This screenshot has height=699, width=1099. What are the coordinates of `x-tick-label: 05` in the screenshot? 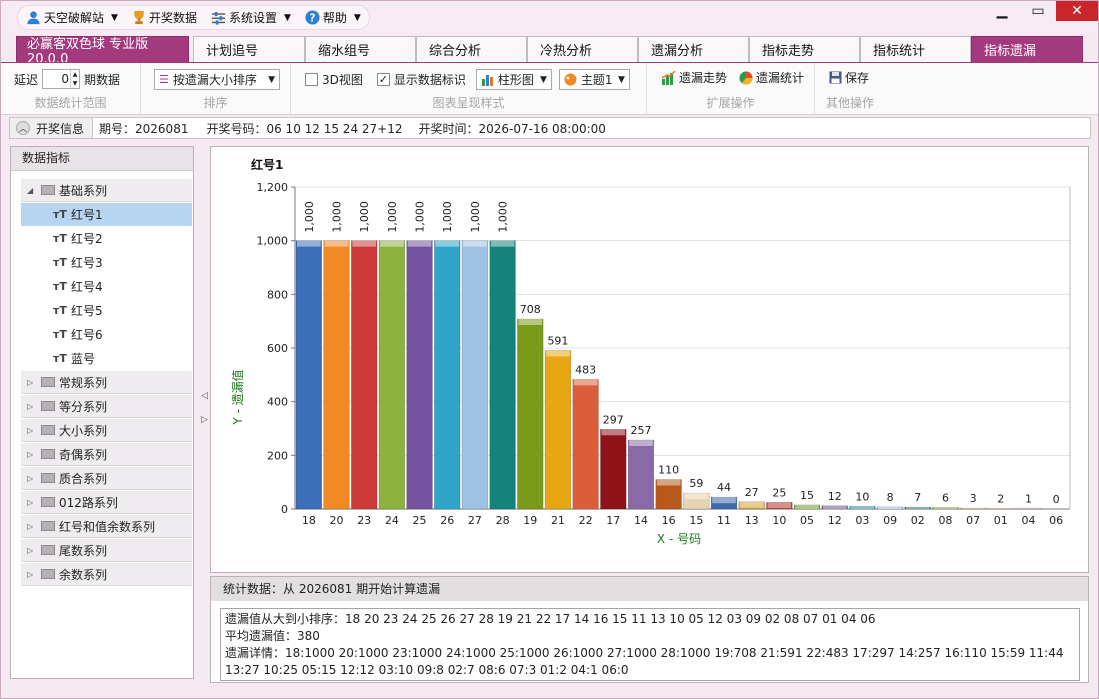 It's located at (807, 520).